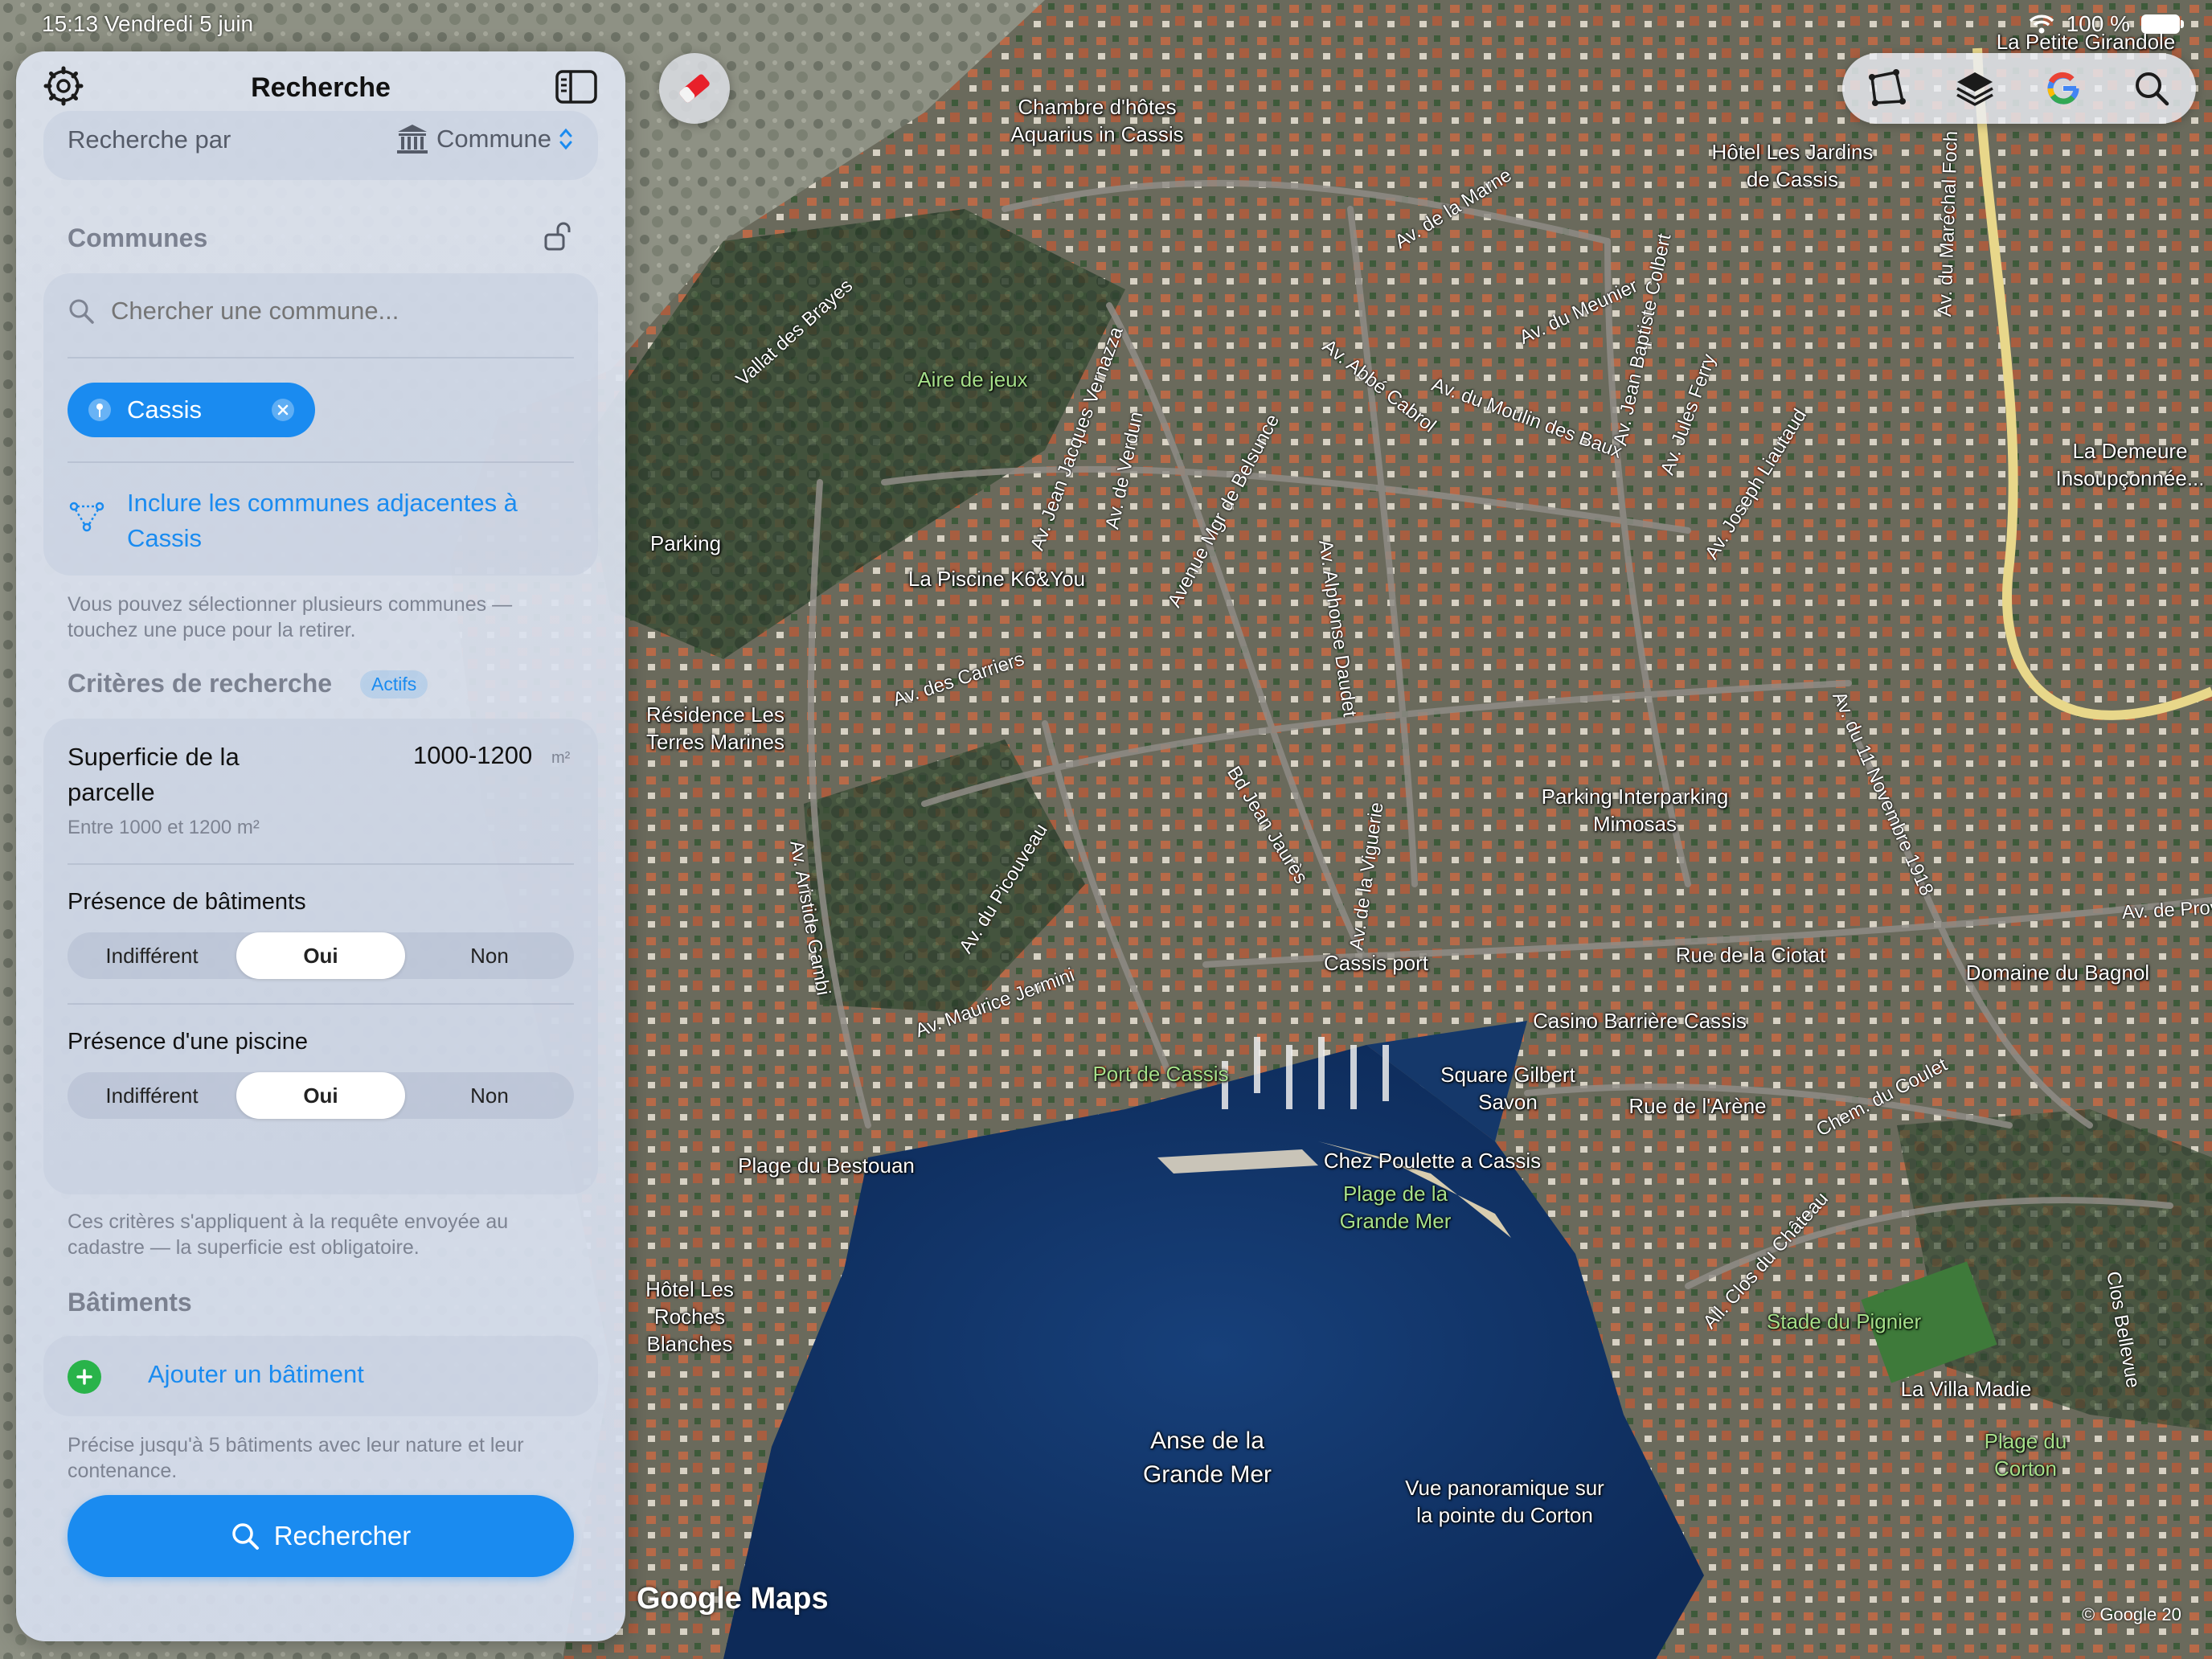 The height and width of the screenshot is (1659, 2212). Describe the element at coordinates (336, 311) in the screenshot. I see `commune-search-input` at that location.